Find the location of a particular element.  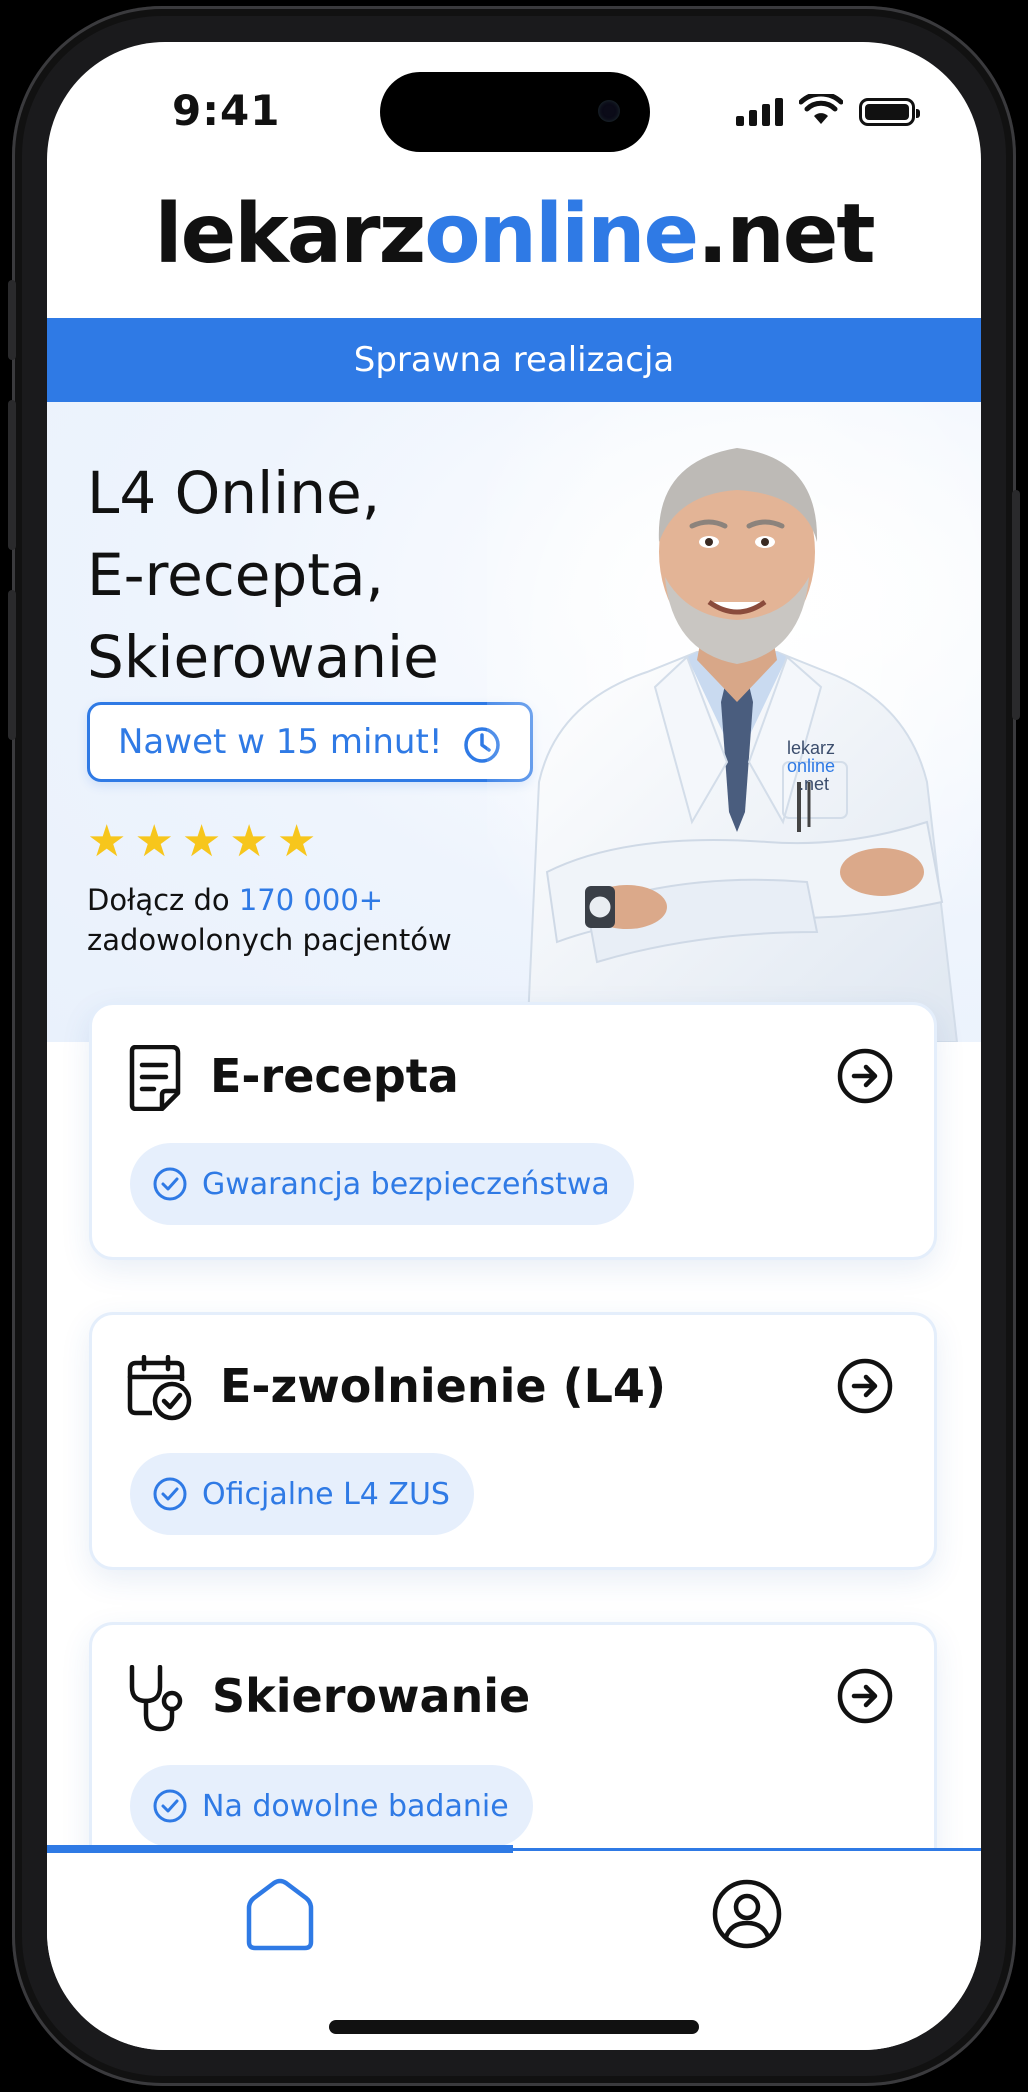

time-badge: Nawet w 15 minut! is located at coordinates (310, 742).